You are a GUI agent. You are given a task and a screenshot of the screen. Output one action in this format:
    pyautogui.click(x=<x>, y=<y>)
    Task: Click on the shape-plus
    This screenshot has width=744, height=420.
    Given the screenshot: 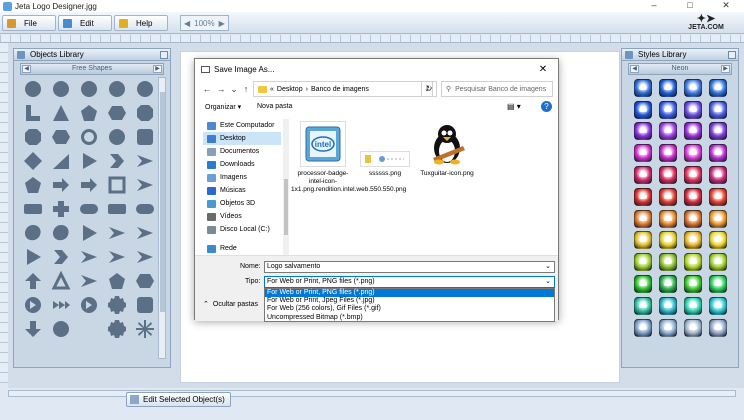 What is the action you would take?
    pyautogui.click(x=61, y=209)
    